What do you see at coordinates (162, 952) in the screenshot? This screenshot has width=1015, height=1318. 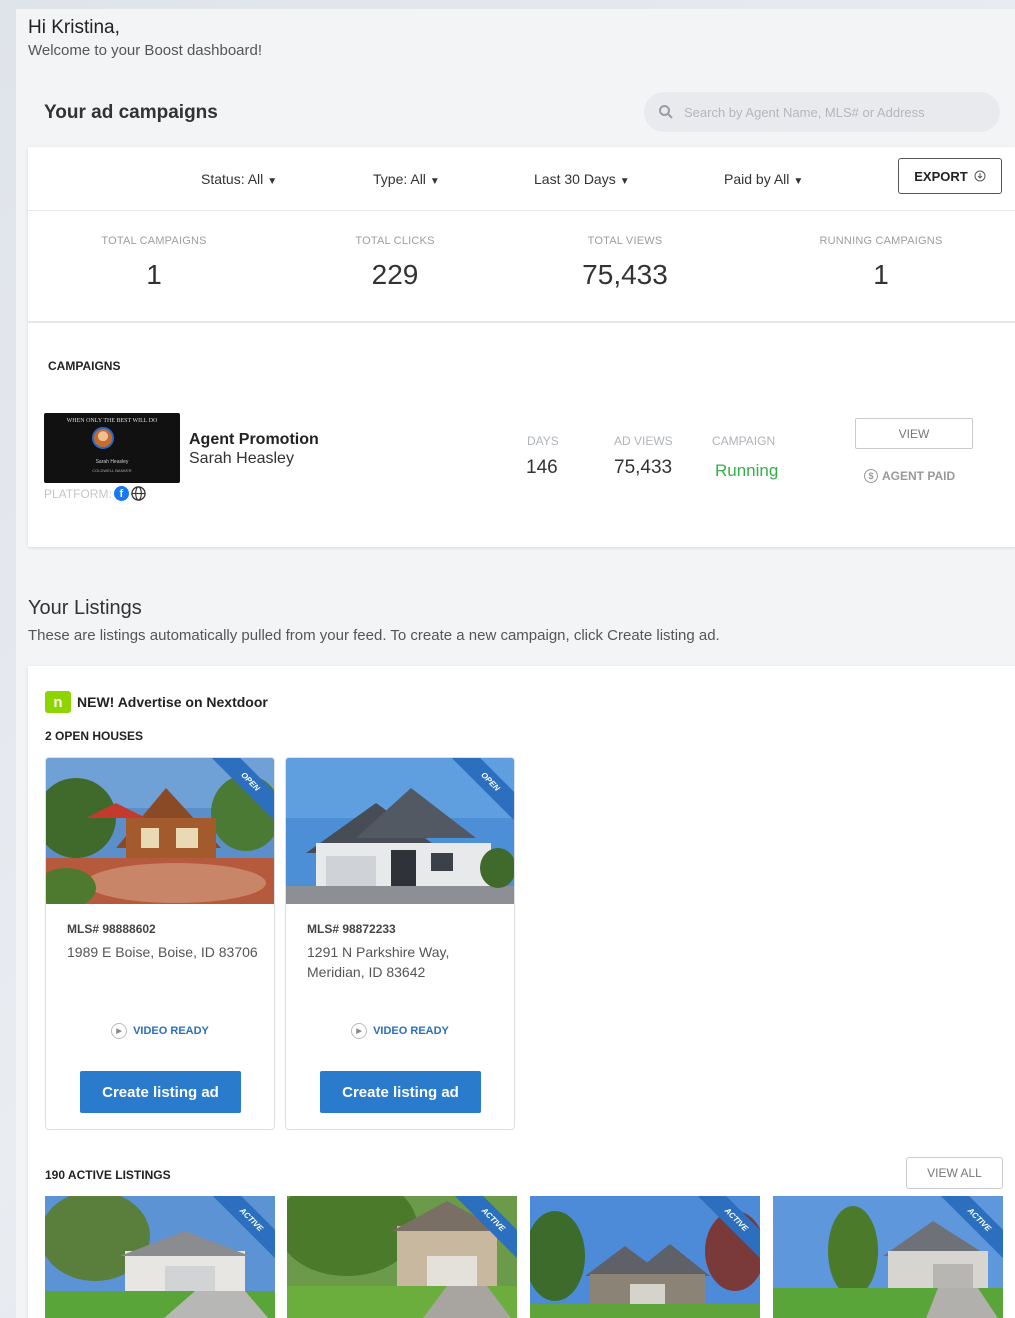 I see `listing-address: 1989 E Boise, Boise, ID 83706` at bounding box center [162, 952].